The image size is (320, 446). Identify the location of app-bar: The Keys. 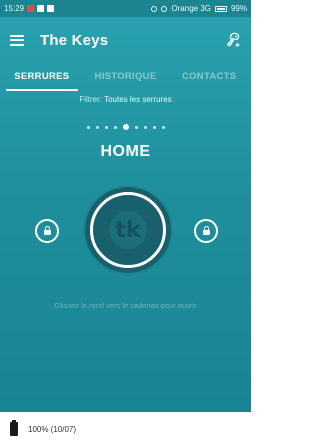
(125, 40).